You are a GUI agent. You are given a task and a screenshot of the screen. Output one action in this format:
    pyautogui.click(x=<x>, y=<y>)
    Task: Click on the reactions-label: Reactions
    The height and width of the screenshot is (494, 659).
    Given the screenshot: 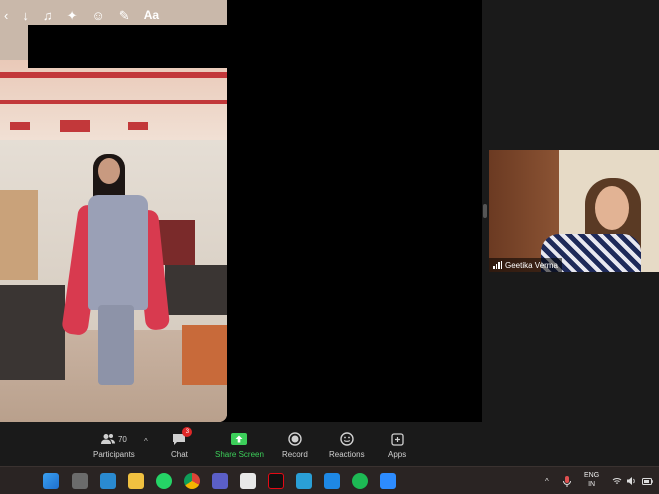 What is the action you would take?
    pyautogui.click(x=347, y=454)
    